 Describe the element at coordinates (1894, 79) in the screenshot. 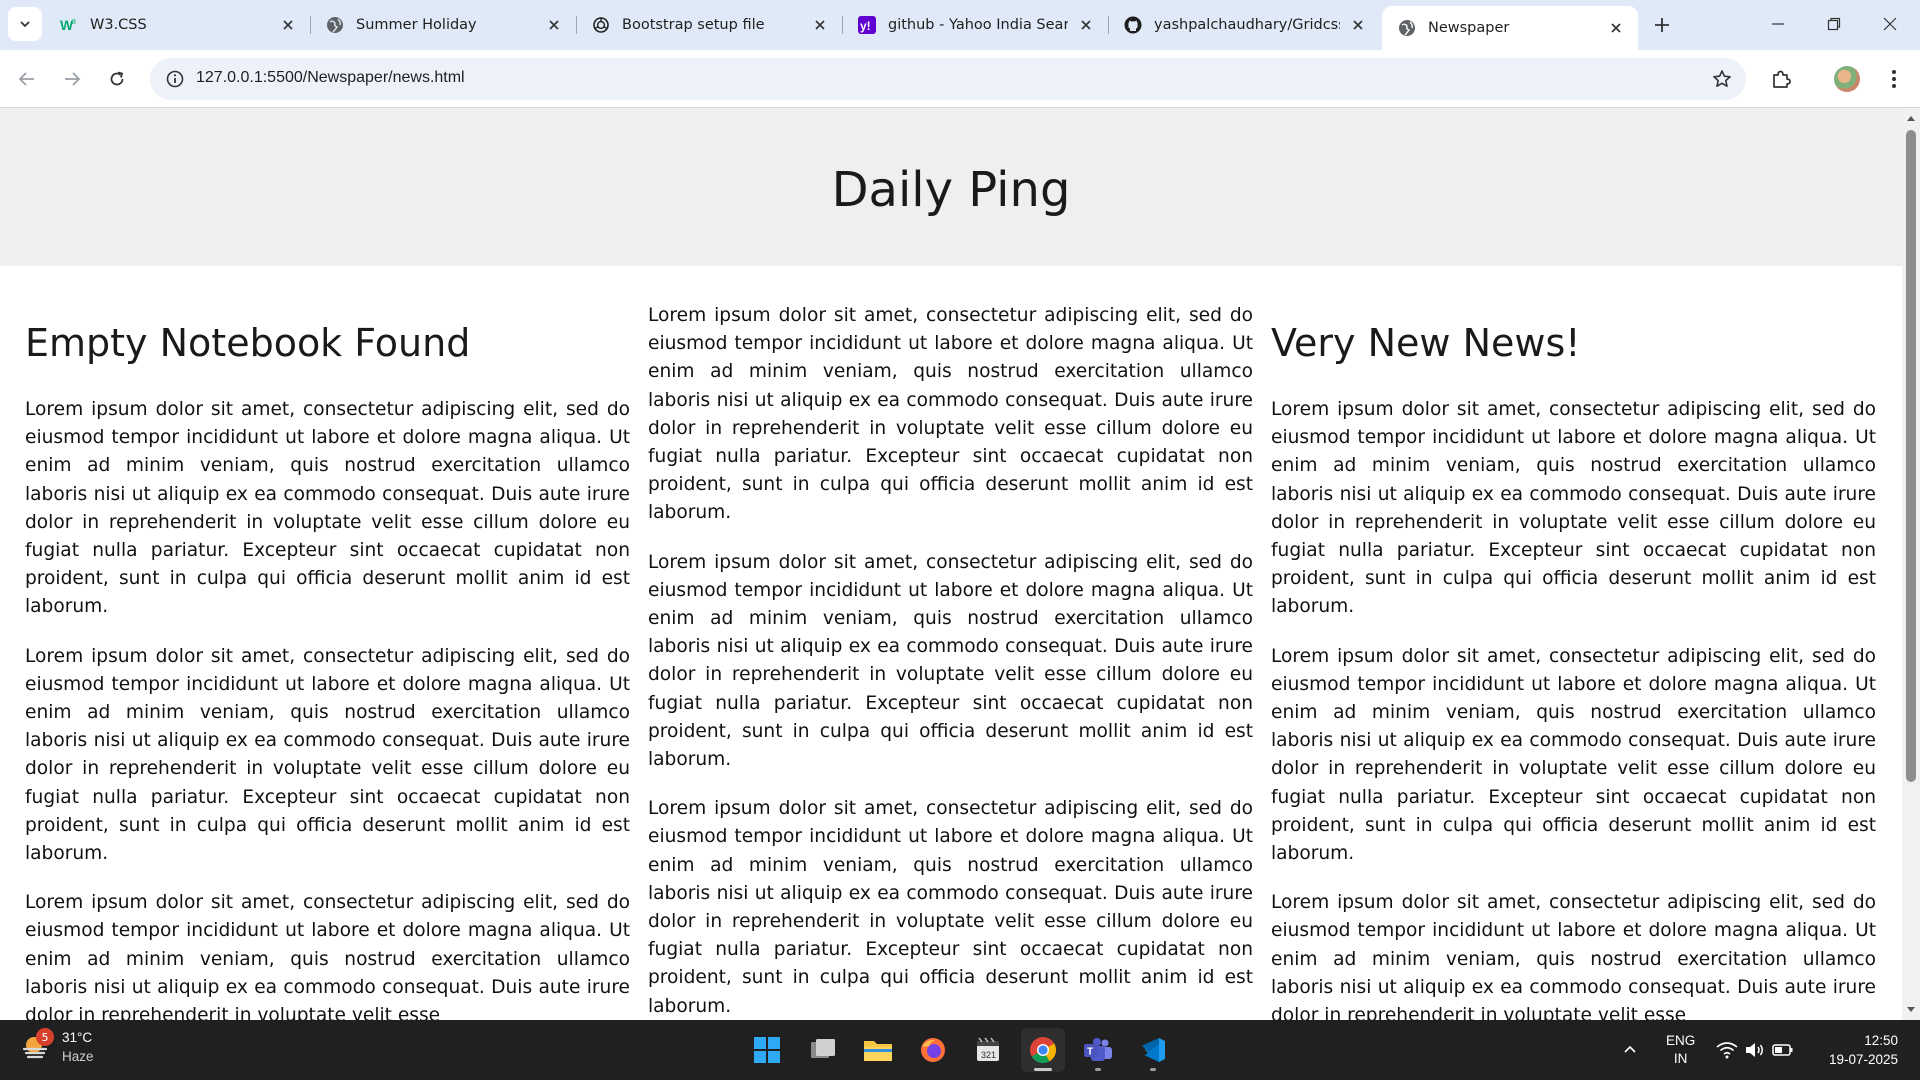

I see `browser-menu-button` at that location.